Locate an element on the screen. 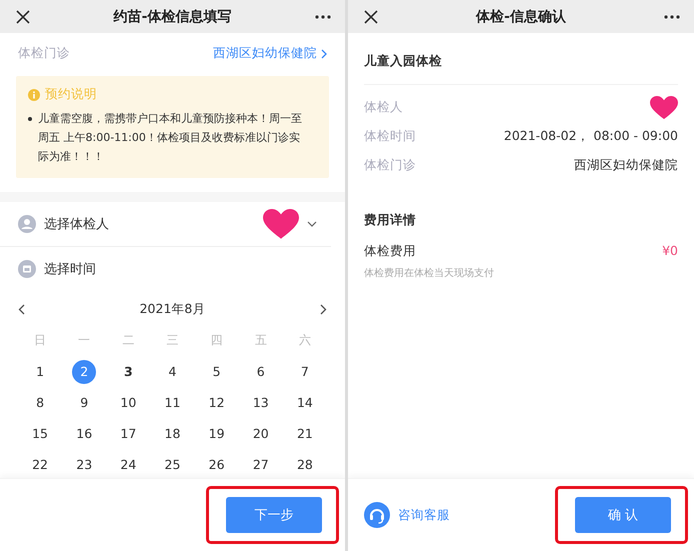 Image resolution: width=694 pixels, height=551 pixels. fee-title: 费用详情 is located at coordinates (390, 220).